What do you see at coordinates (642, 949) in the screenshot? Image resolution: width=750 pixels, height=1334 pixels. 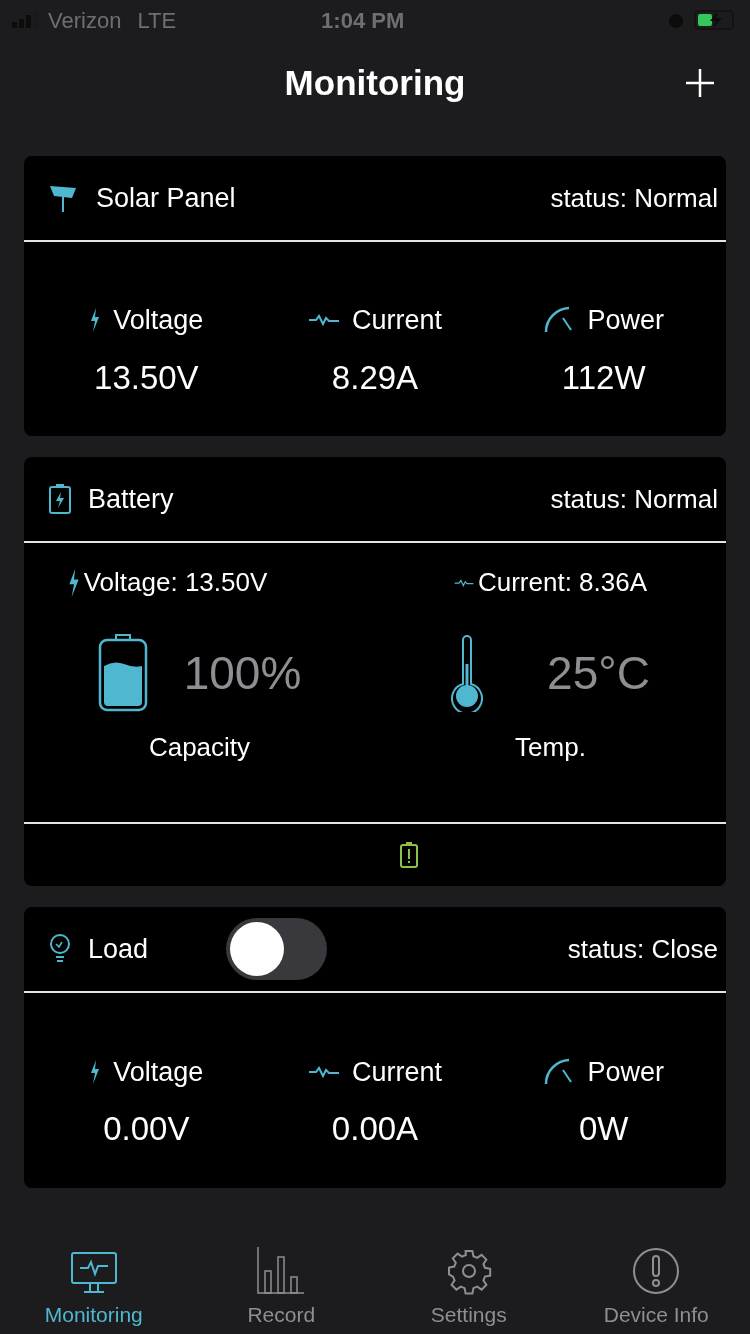 I see `status-text: status: Close` at bounding box center [642, 949].